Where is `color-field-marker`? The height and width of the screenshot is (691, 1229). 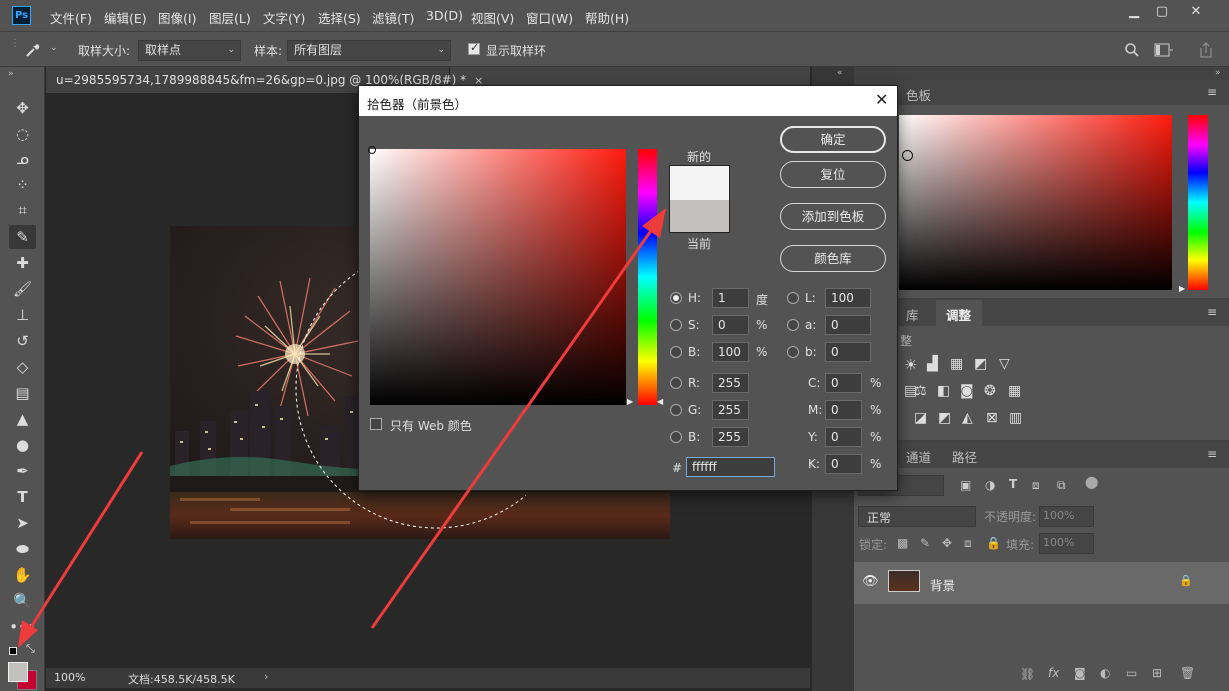 color-field-marker is located at coordinates (907, 155).